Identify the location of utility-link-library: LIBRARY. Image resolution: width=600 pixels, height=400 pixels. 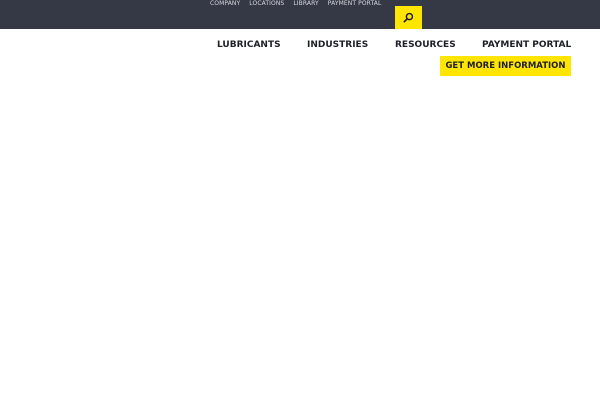
(305, 4).